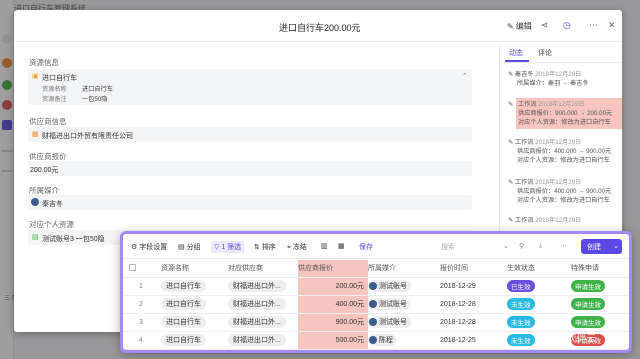 The height and width of the screenshot is (359, 640). I want to click on field-label: 资源备注, so click(54, 99).